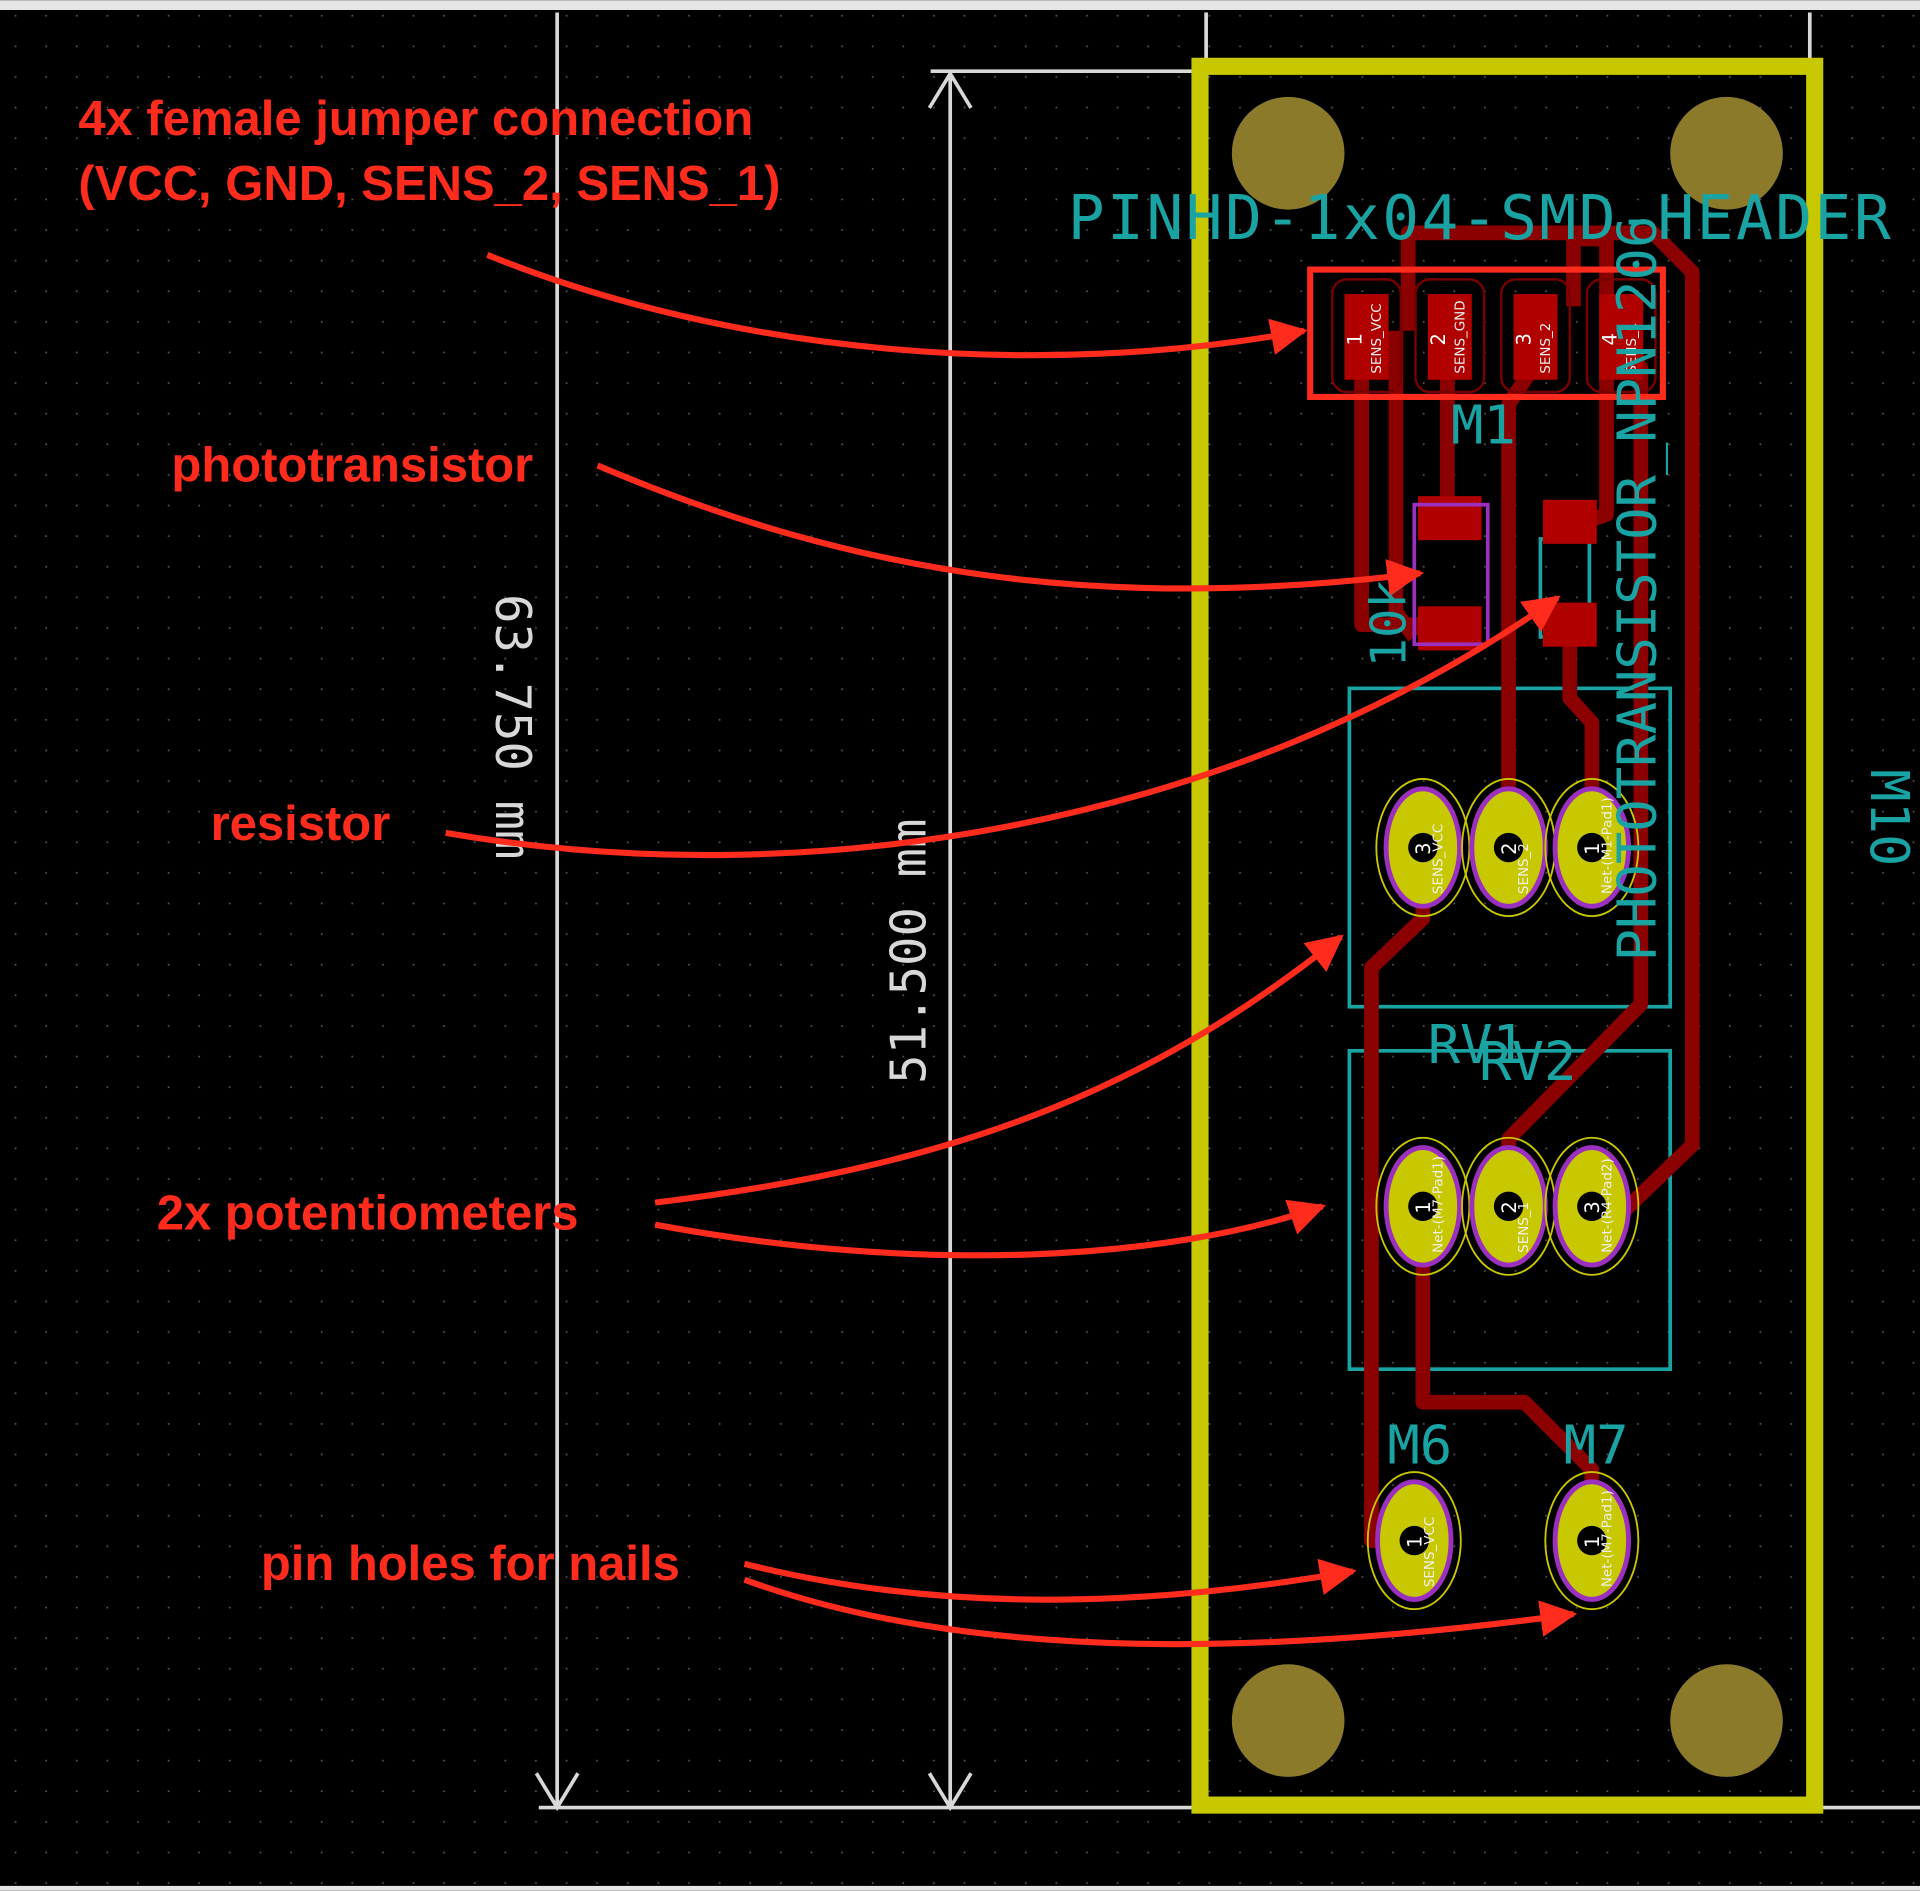 The image size is (1920, 1891). Describe the element at coordinates (1438, 339) in the screenshot. I see `pad-number: 2` at that location.